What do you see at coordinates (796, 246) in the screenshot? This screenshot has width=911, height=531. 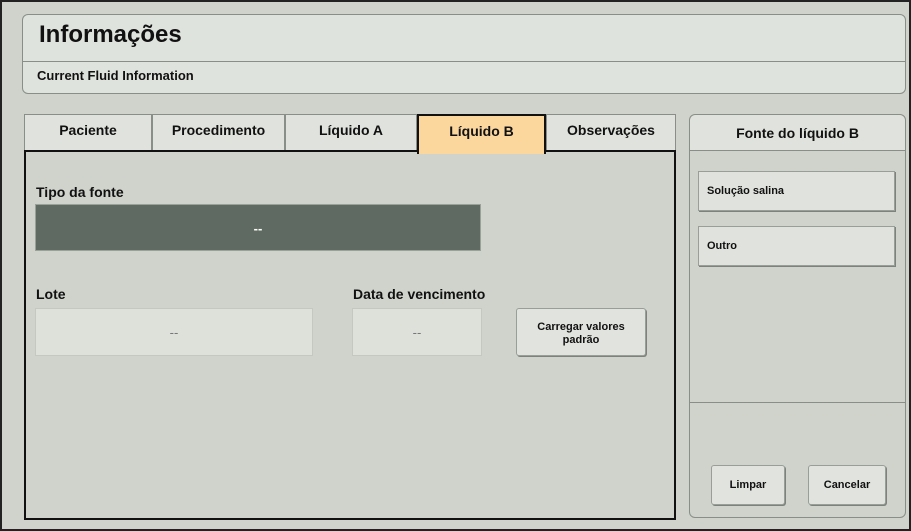 I see `option-other: Outro` at bounding box center [796, 246].